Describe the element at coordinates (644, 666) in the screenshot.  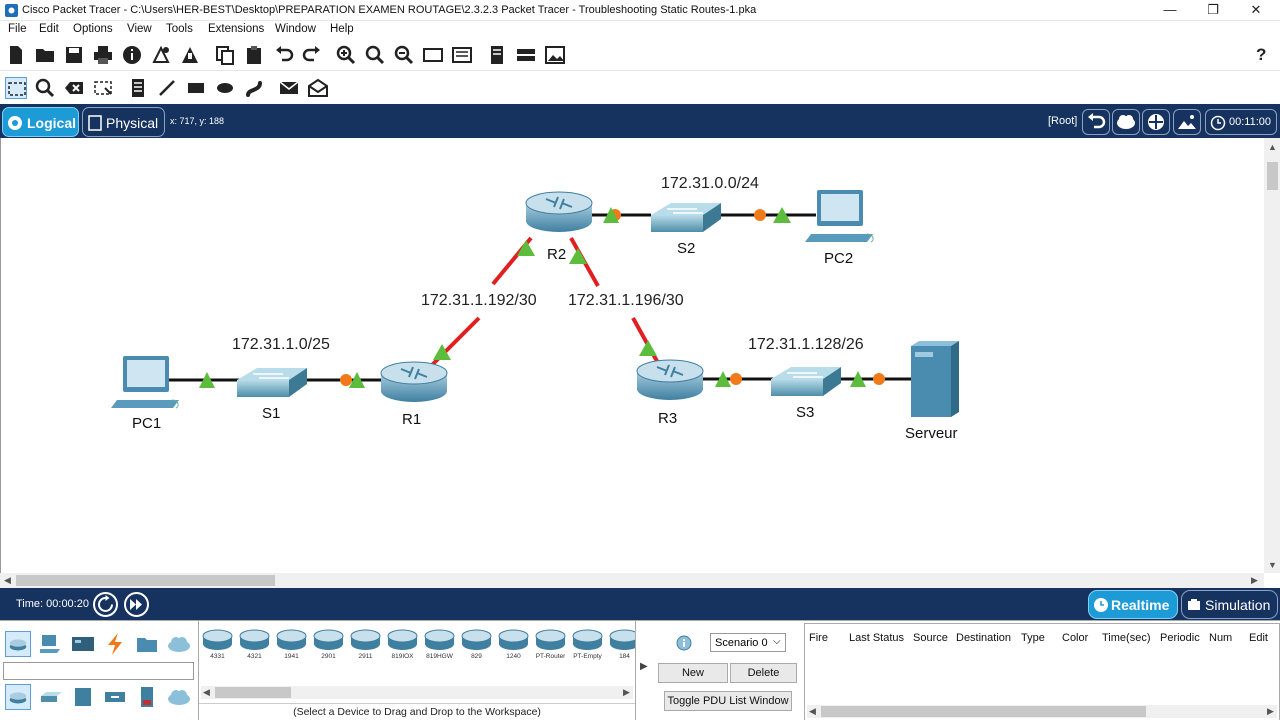
I see `panel-expand-arrow-icon: ▶` at that location.